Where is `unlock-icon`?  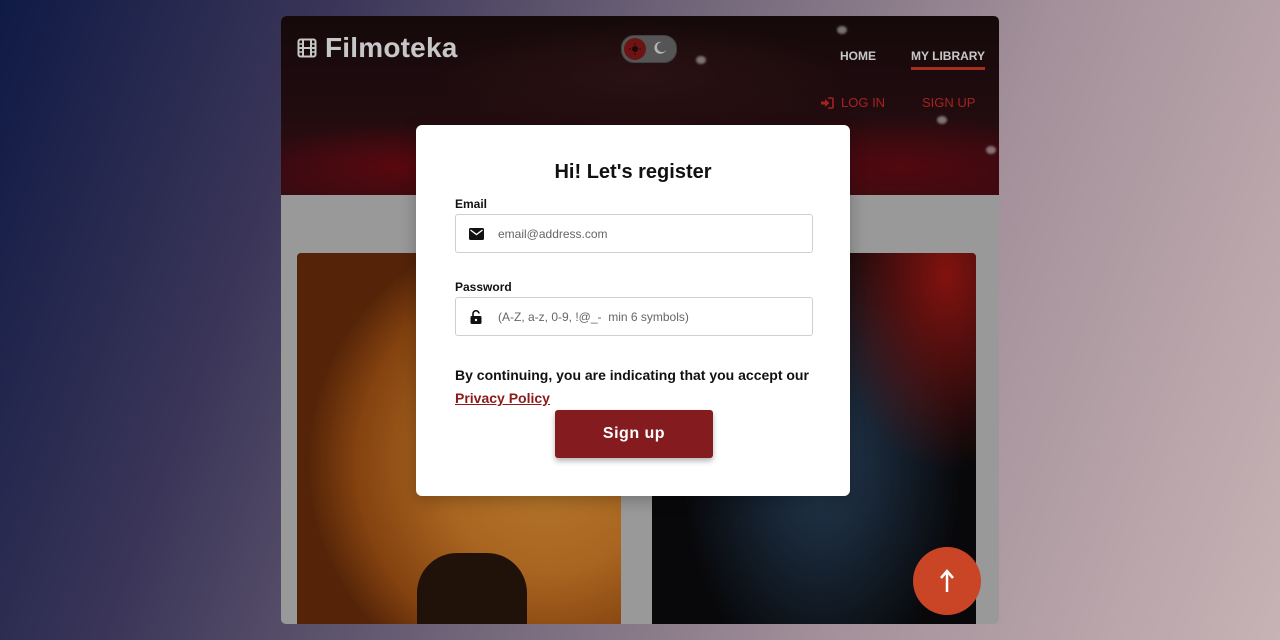
unlock-icon is located at coordinates (476, 317).